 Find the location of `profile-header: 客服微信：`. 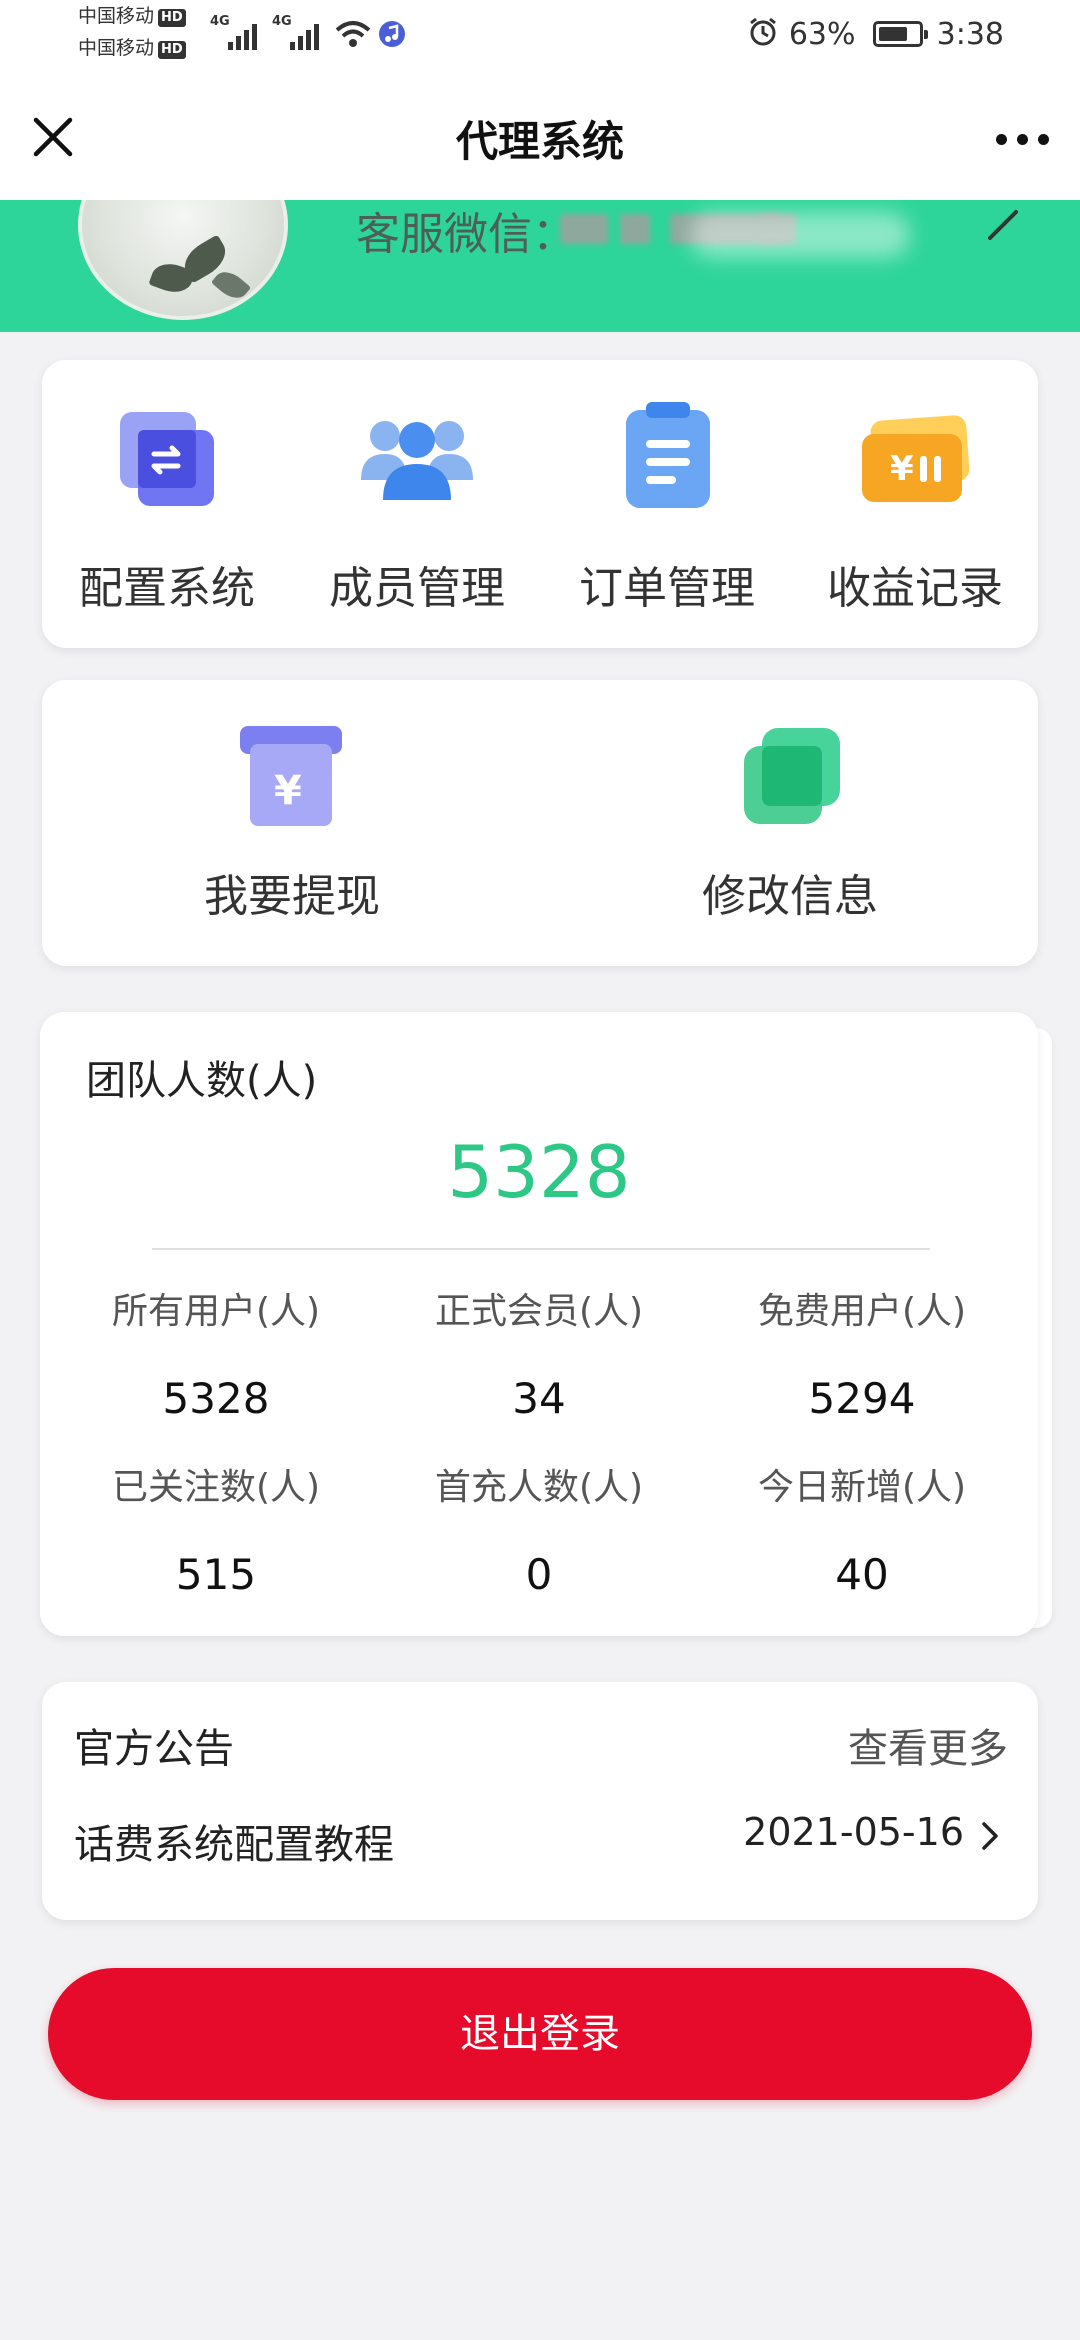

profile-header: 客服微信： is located at coordinates (540, 266).